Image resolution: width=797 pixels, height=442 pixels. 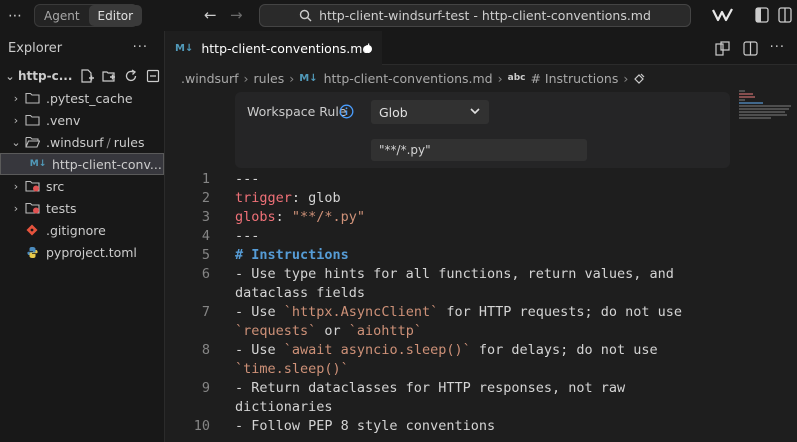 What do you see at coordinates (560, 312) in the screenshot?
I see `code-text: for HTTP requests; do not use` at bounding box center [560, 312].